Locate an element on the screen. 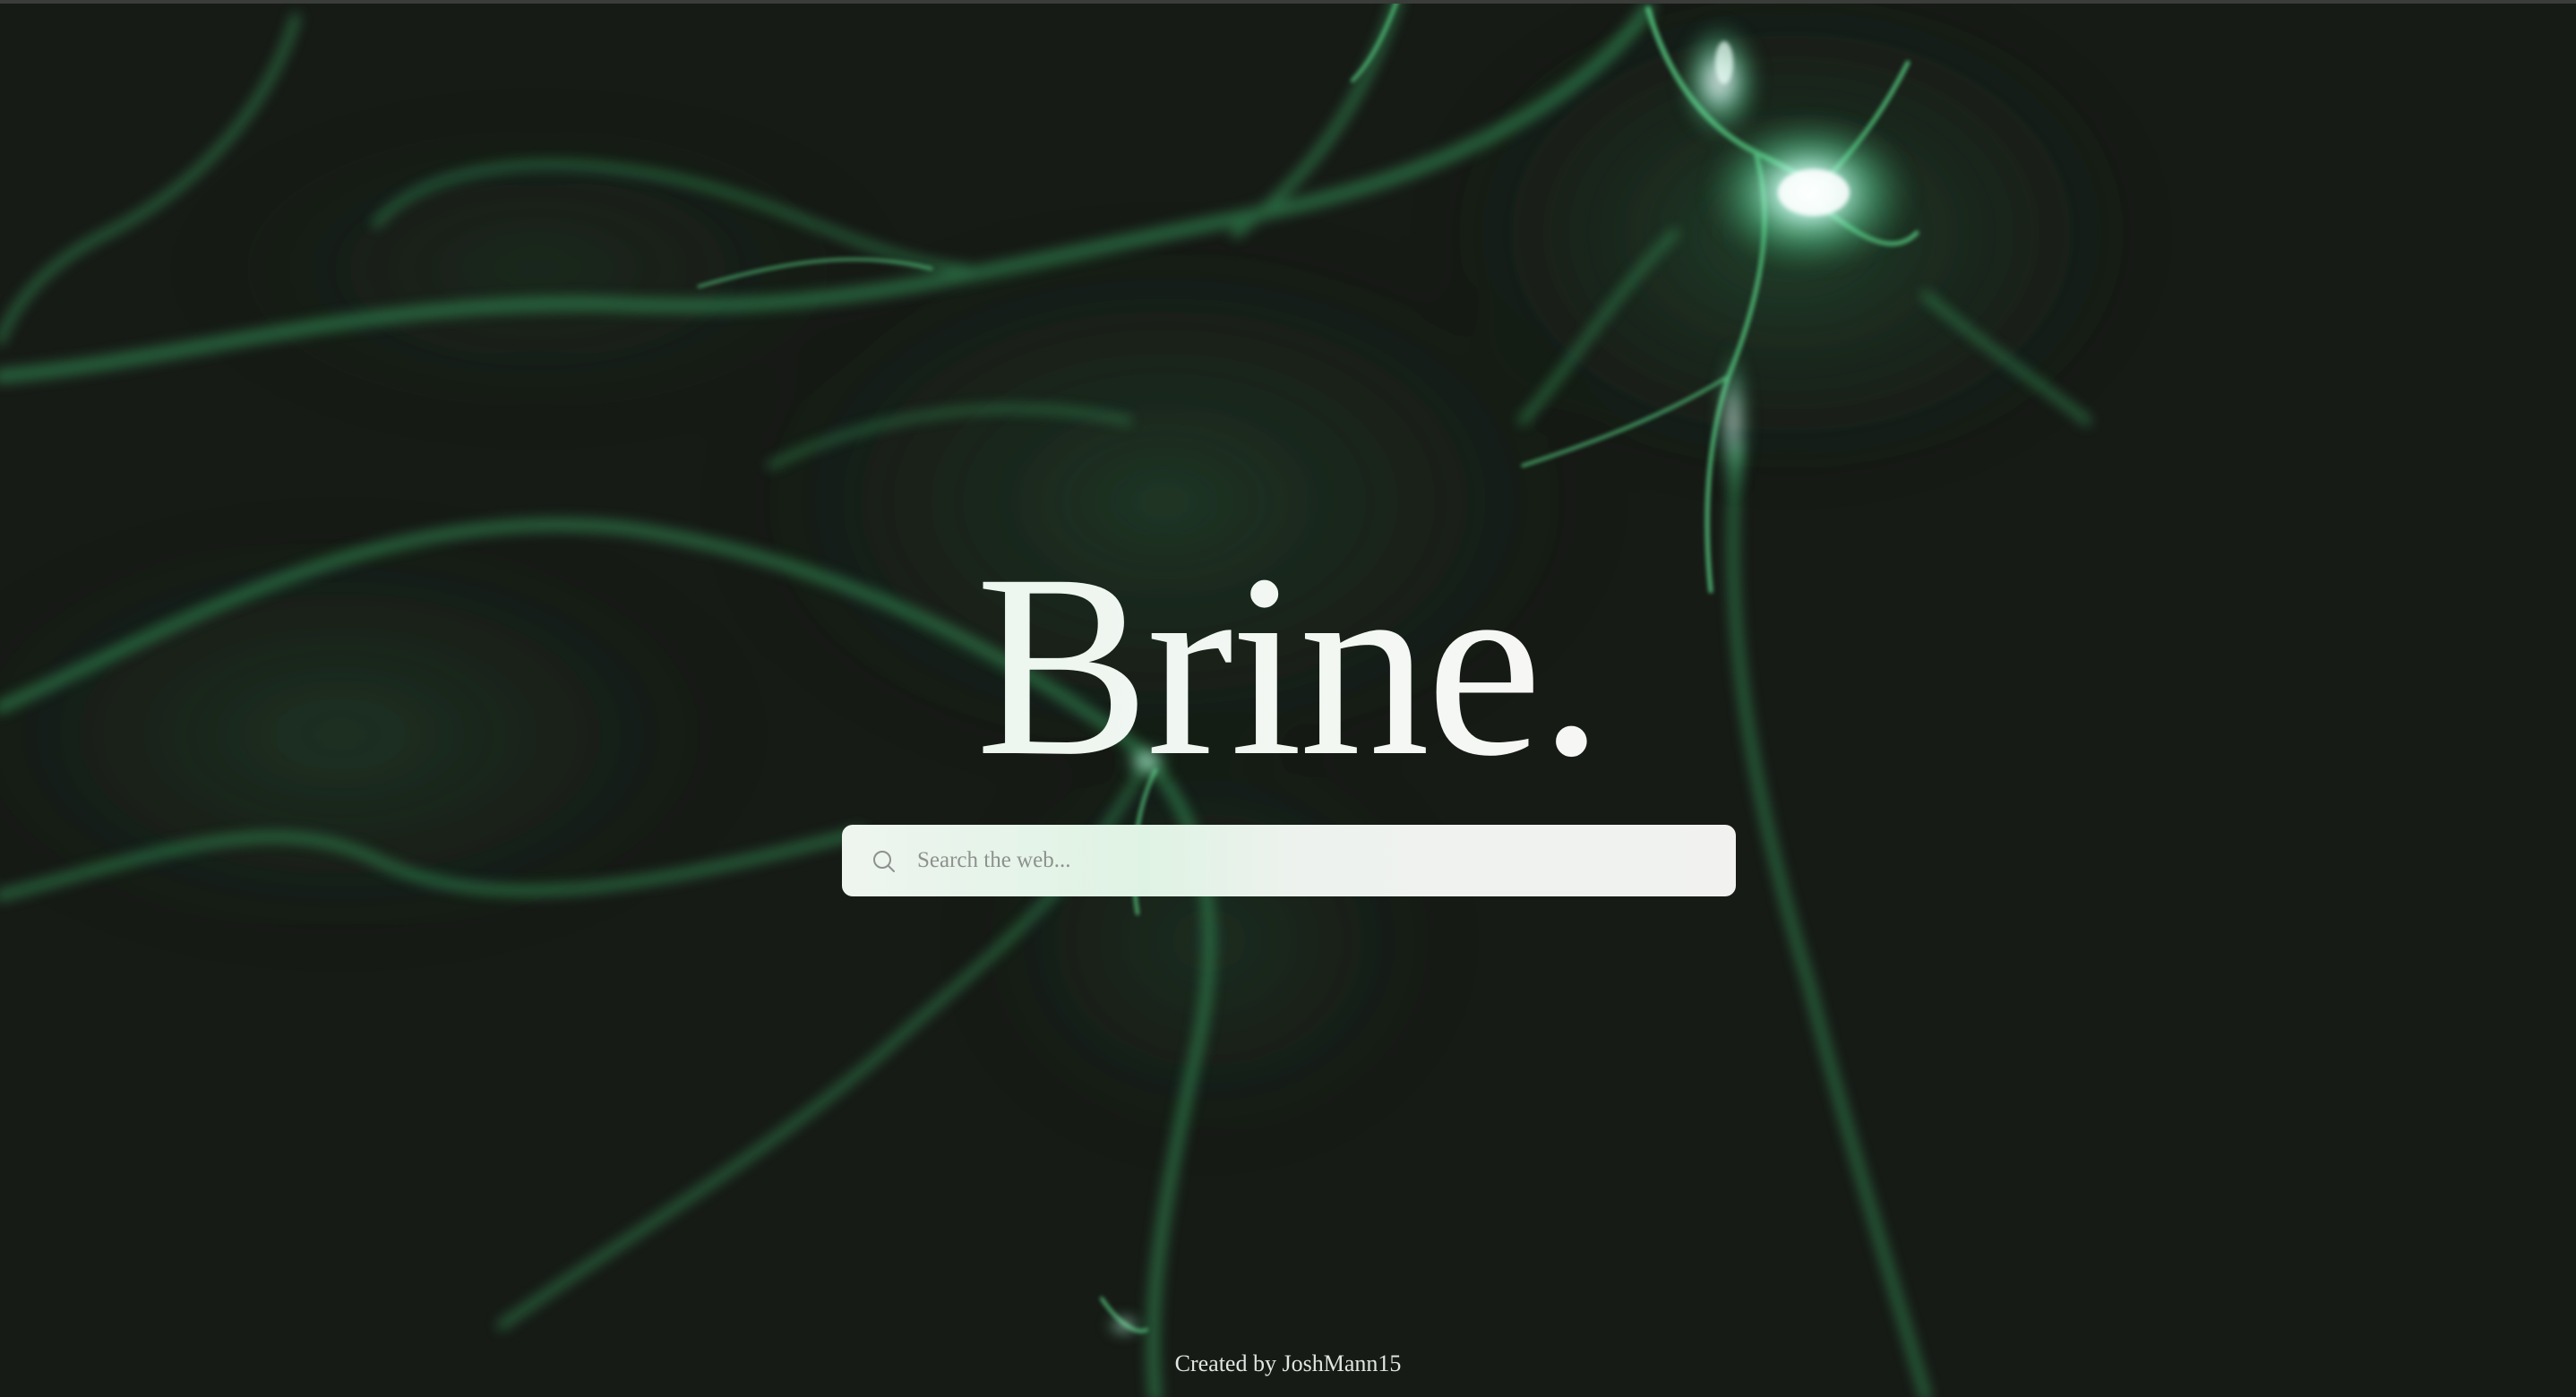 The image size is (2576, 1397). footer-credit: Created by JoshMann15 is located at coordinates (1288, 1363).